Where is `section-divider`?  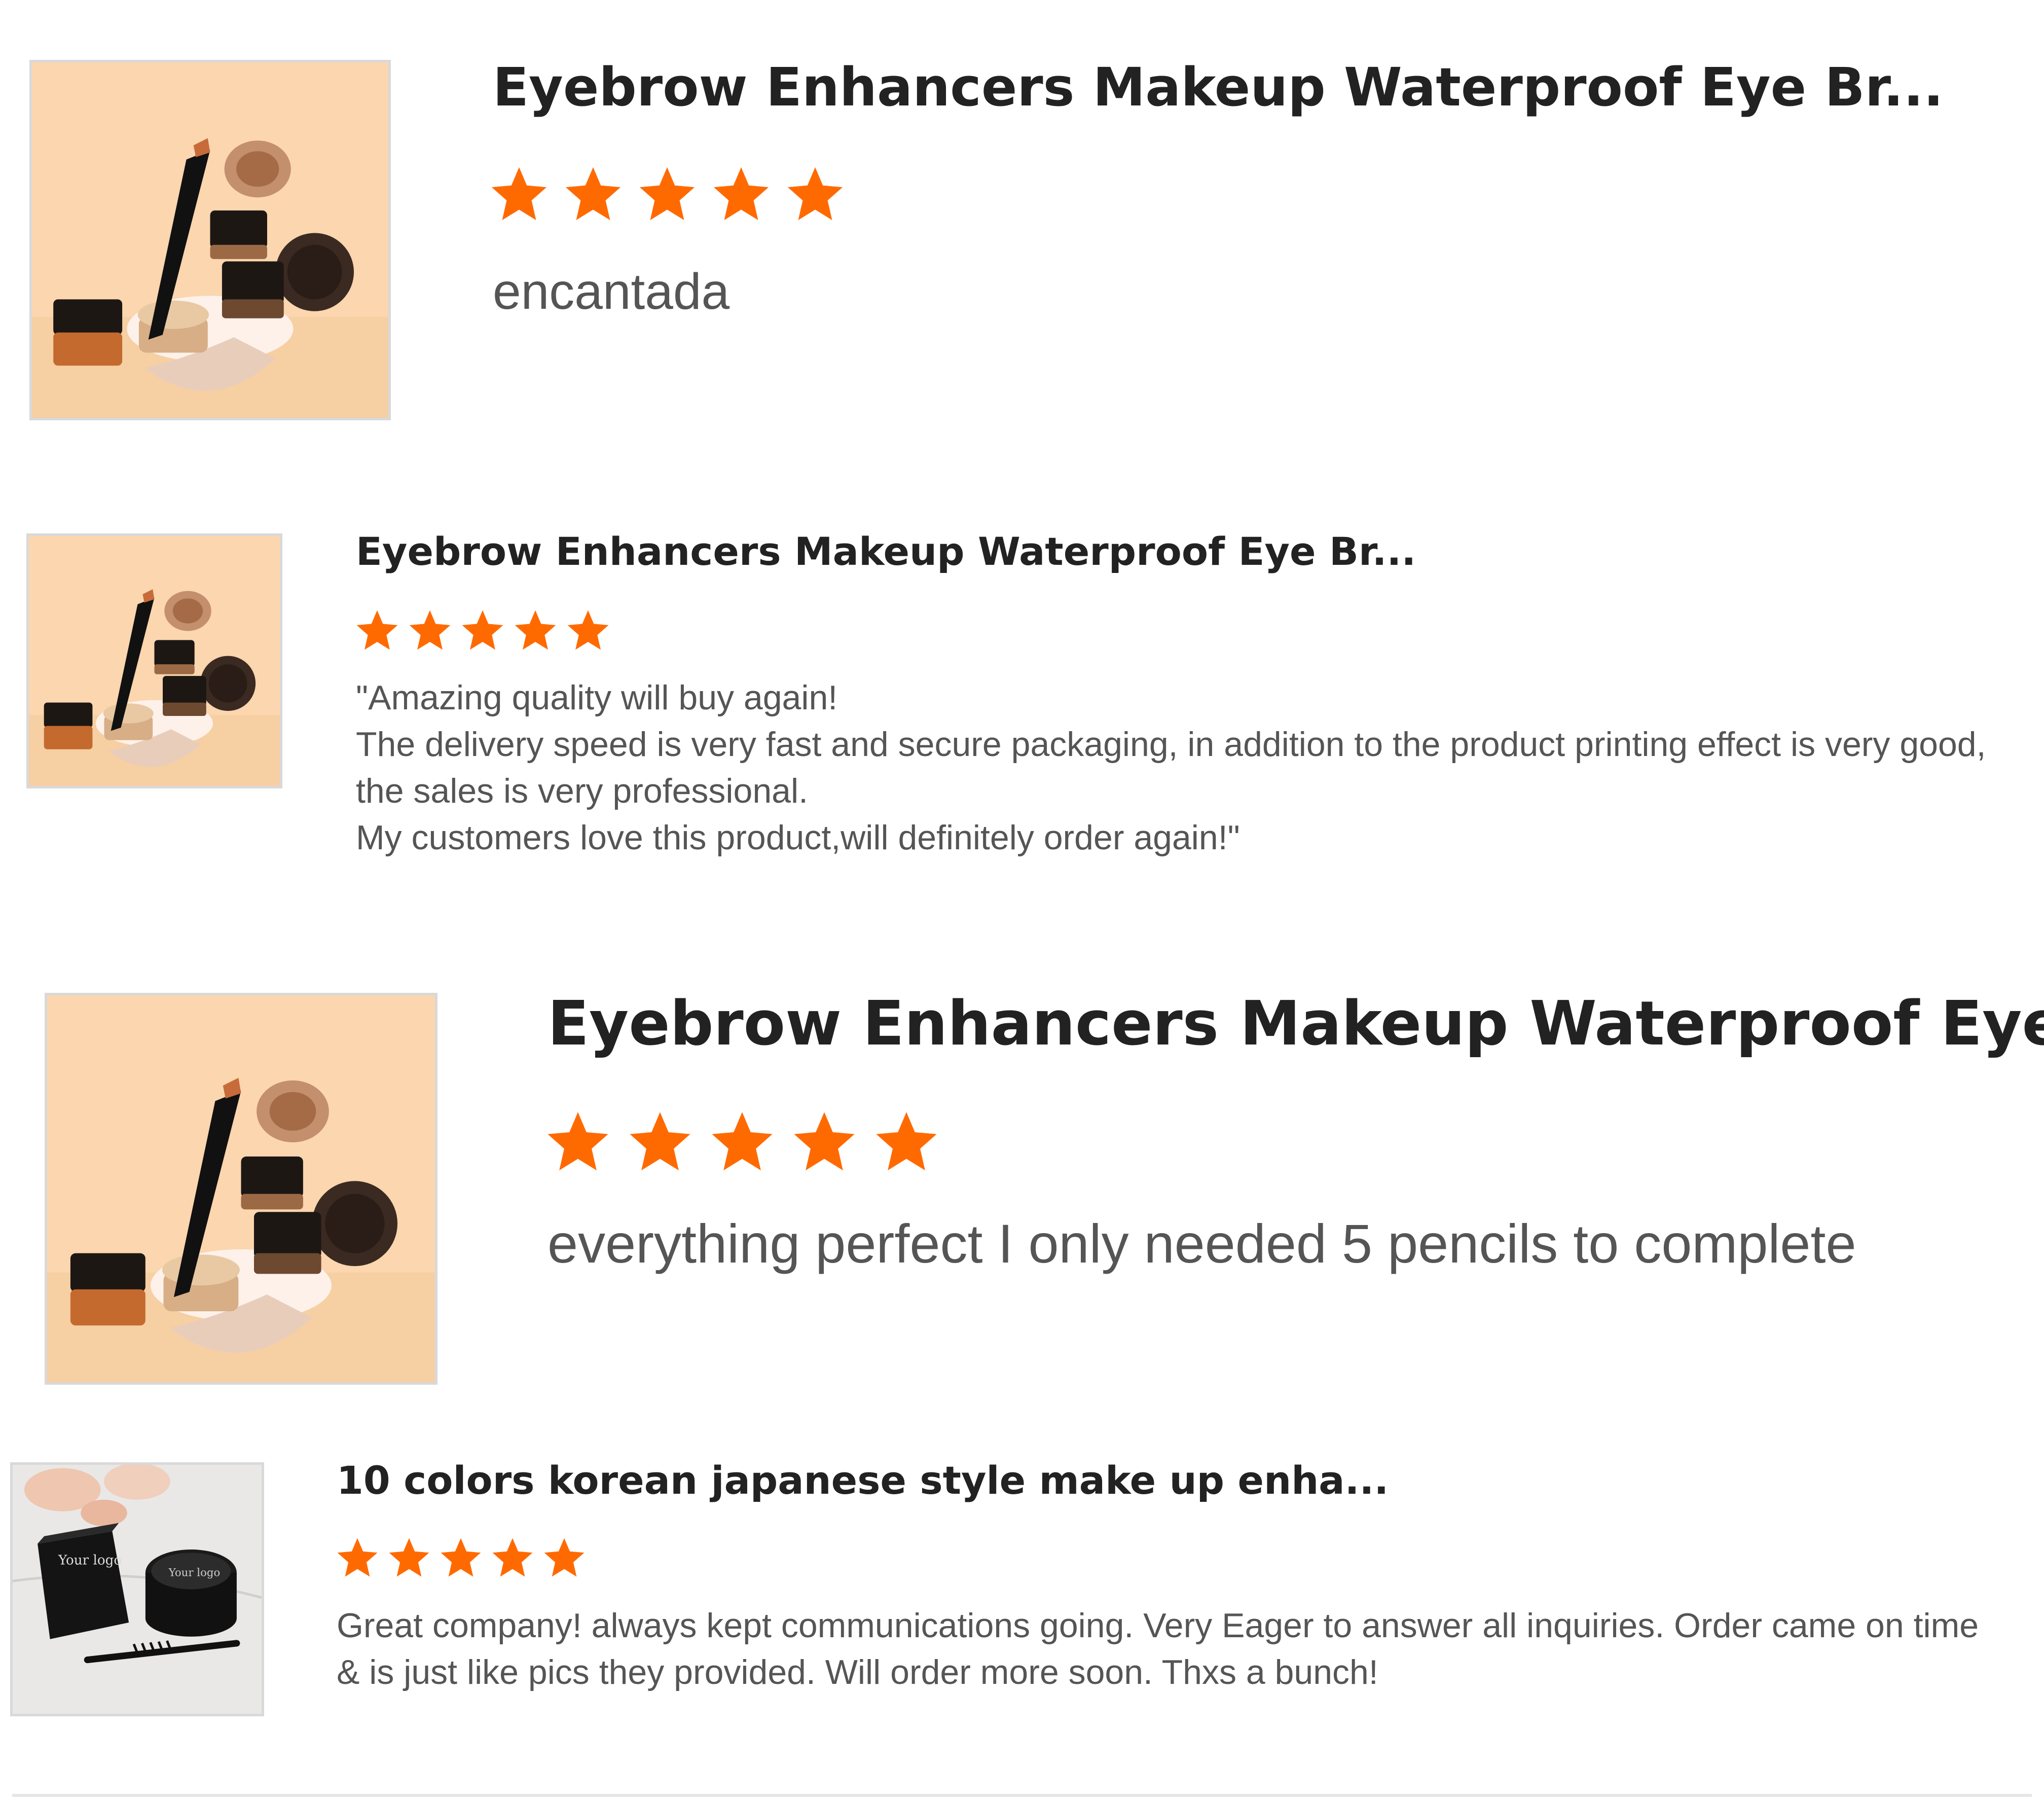
section-divider is located at coordinates (1022, 1796).